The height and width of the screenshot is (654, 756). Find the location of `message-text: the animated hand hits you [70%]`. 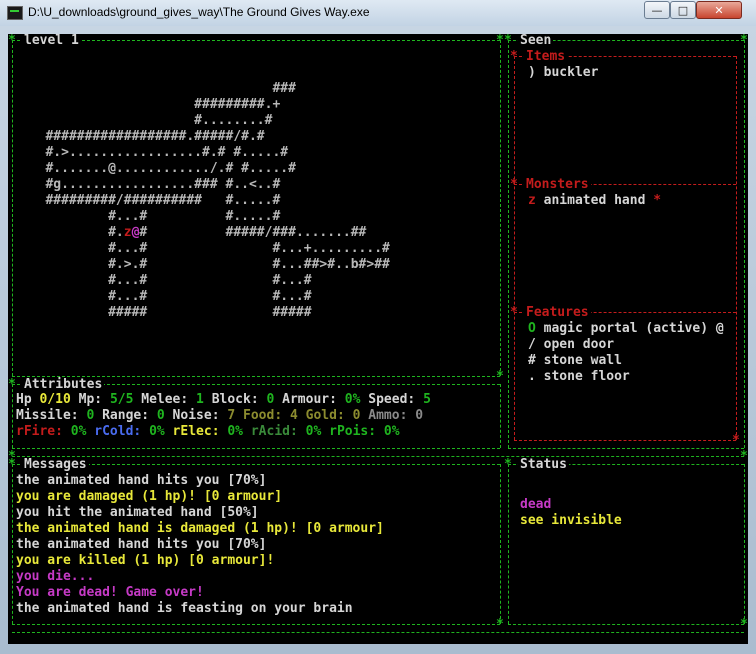

message-text: the animated hand hits you [70%] is located at coordinates (141, 544).